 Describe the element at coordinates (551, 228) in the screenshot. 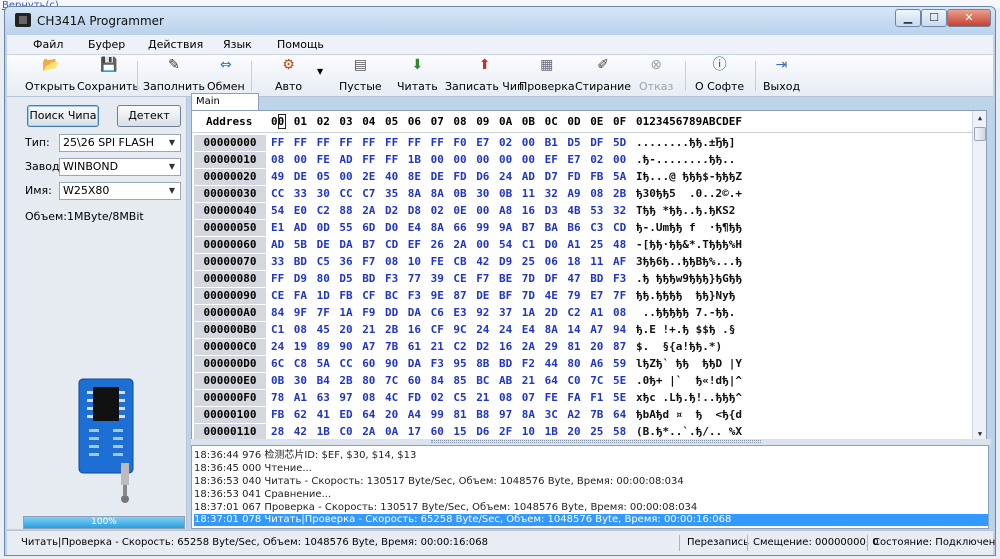

I see `hex-byte: BA` at that location.